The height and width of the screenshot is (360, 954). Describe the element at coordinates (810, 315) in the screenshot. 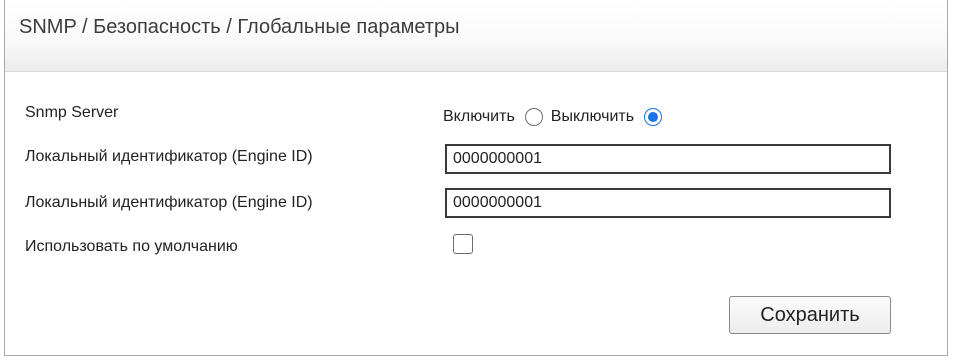

I see `save-button: Сохранить` at that location.